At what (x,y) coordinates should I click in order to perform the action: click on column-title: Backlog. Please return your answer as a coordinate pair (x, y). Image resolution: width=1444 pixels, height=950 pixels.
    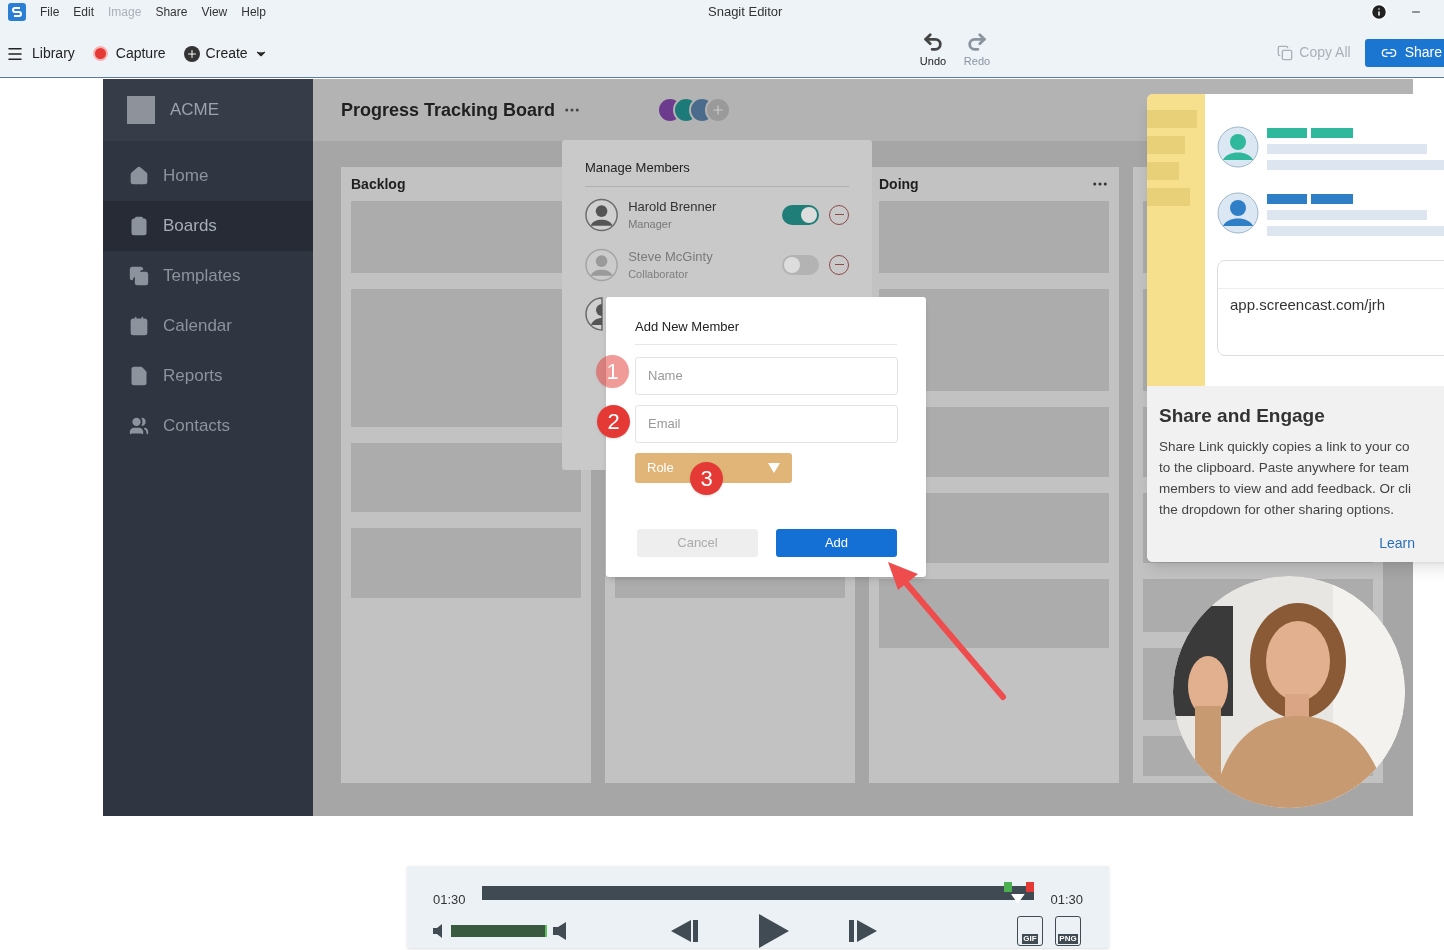
    Looking at the image, I should click on (378, 184).